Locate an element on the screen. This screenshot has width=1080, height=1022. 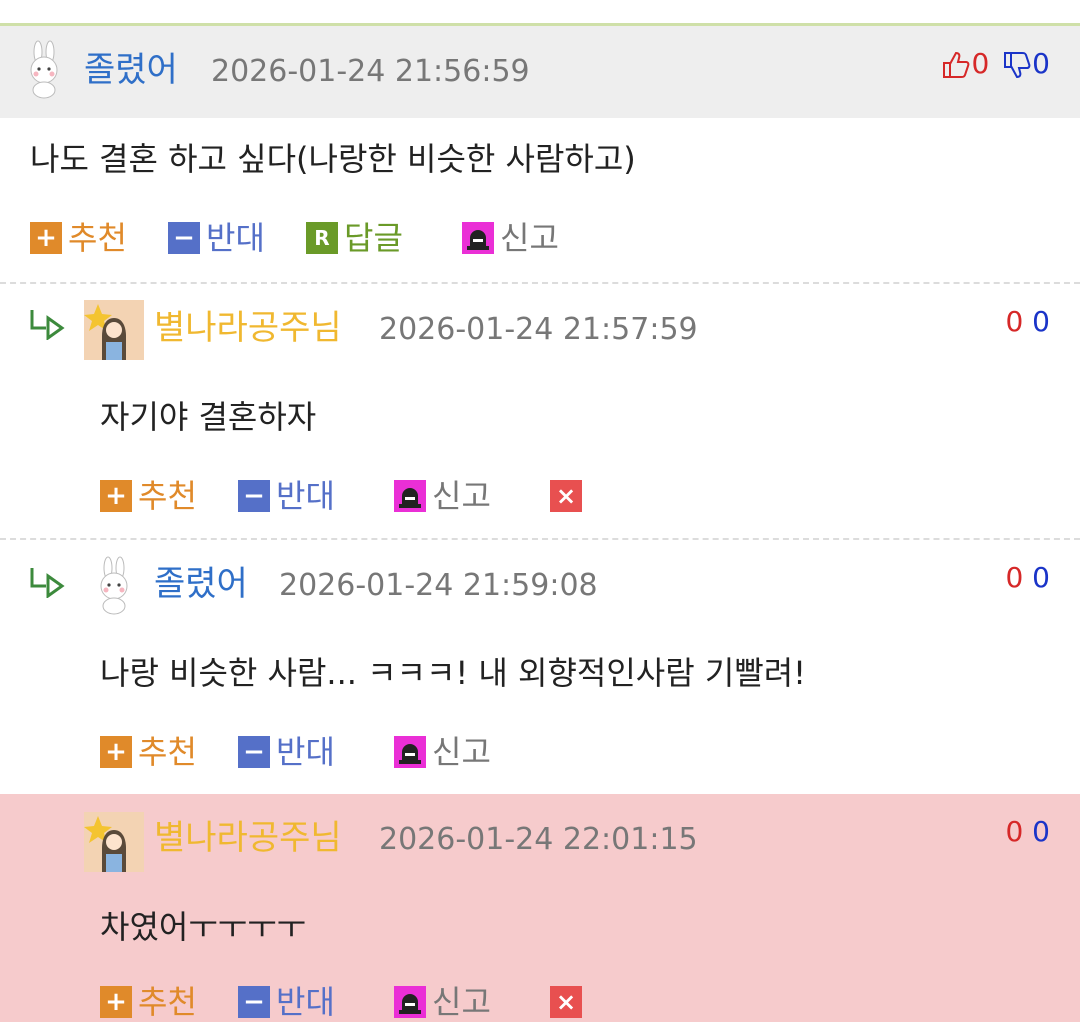
thumbs-down-icon is located at coordinates (1017, 65).